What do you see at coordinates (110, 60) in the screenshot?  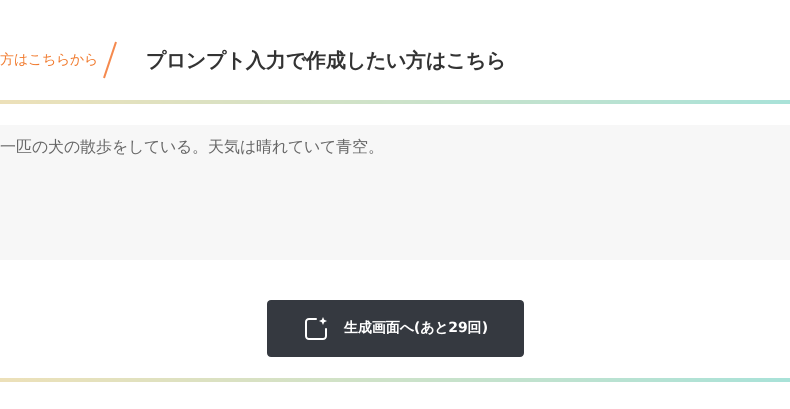 I see `slash-separator` at bounding box center [110, 60].